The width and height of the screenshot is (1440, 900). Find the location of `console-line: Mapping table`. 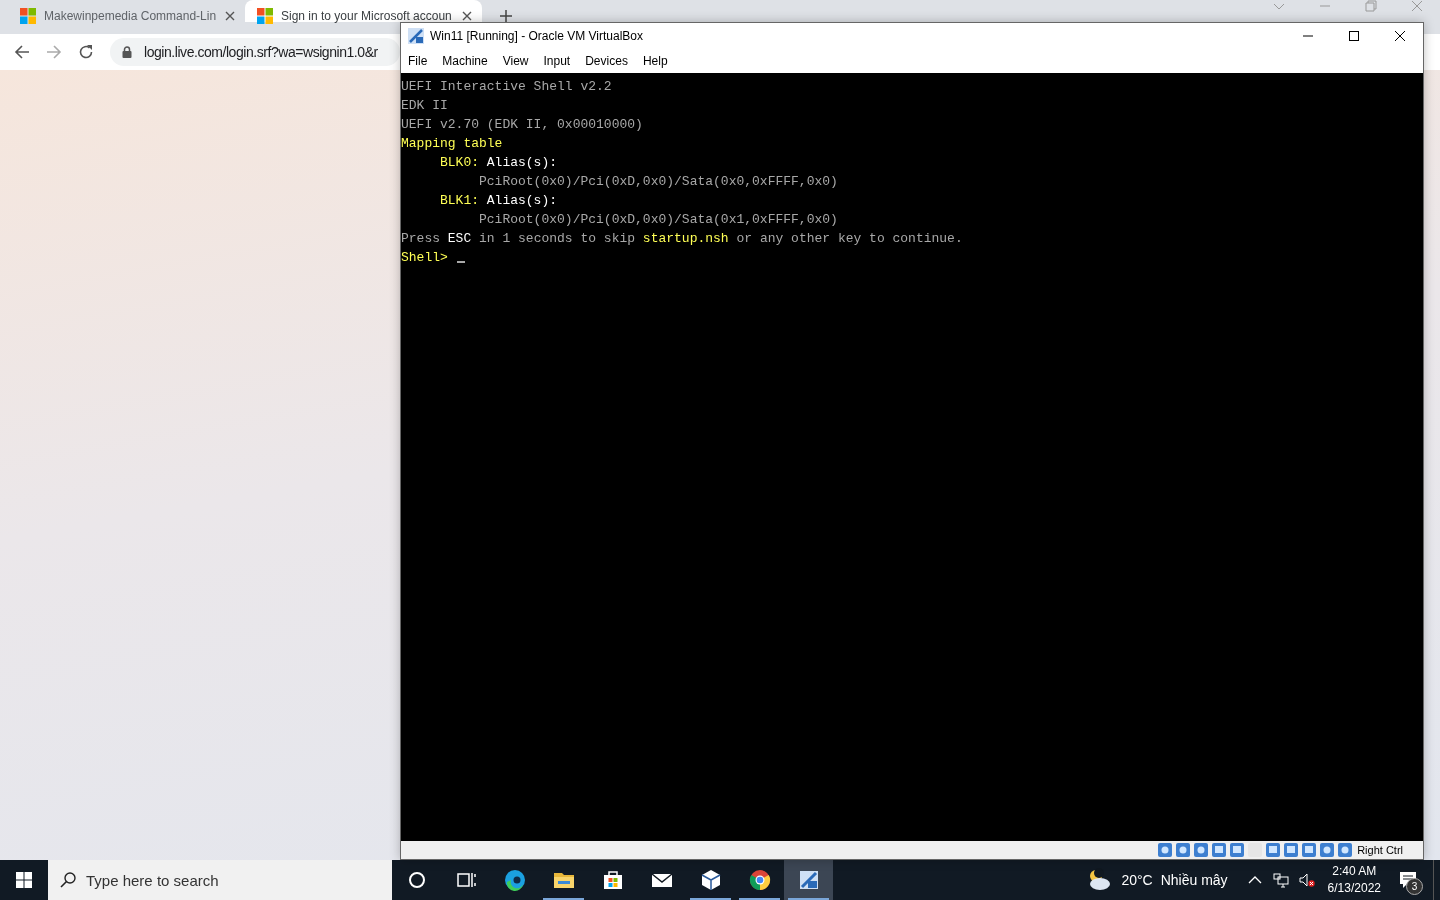

console-line: Mapping table is located at coordinates (452, 144).